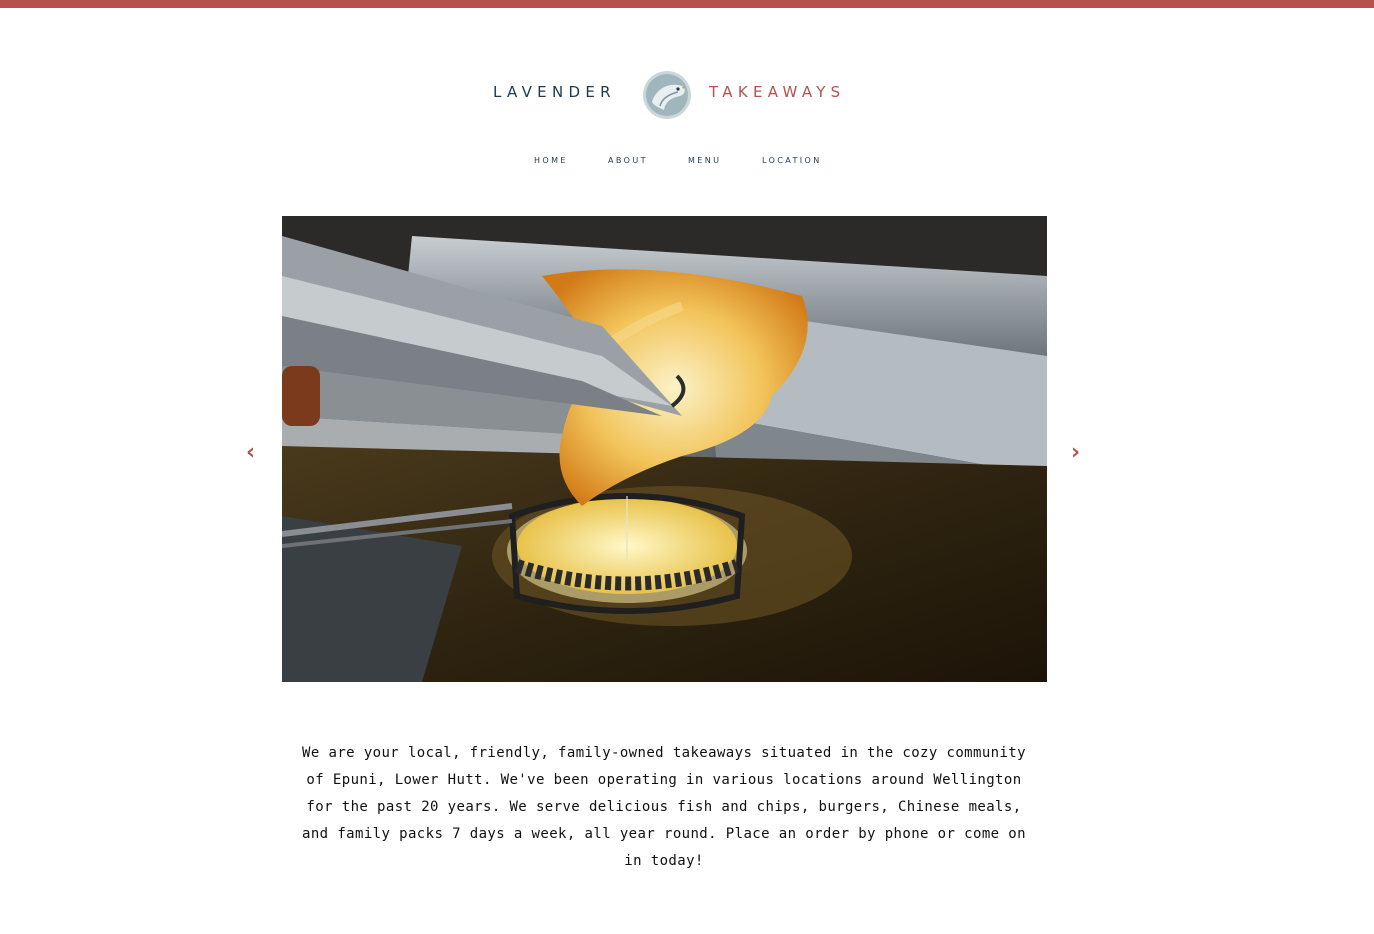 Image resolution: width=1374 pixels, height=934 pixels. I want to click on nav-item-about: ABOUT, so click(628, 161).